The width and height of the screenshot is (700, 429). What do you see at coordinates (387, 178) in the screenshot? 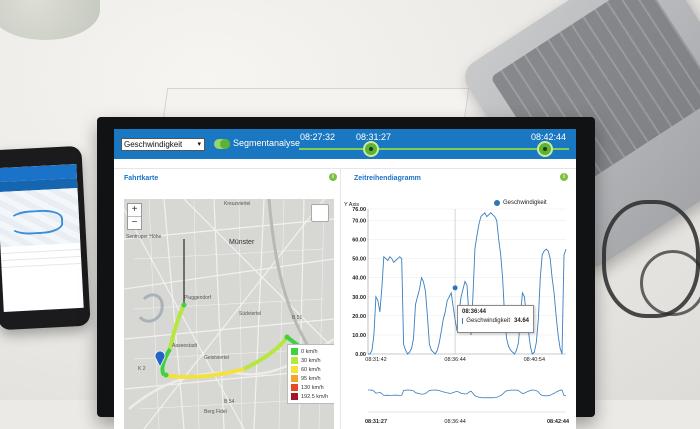
I see `chart-panel-title: Zeitreihendiagramm` at bounding box center [387, 178].